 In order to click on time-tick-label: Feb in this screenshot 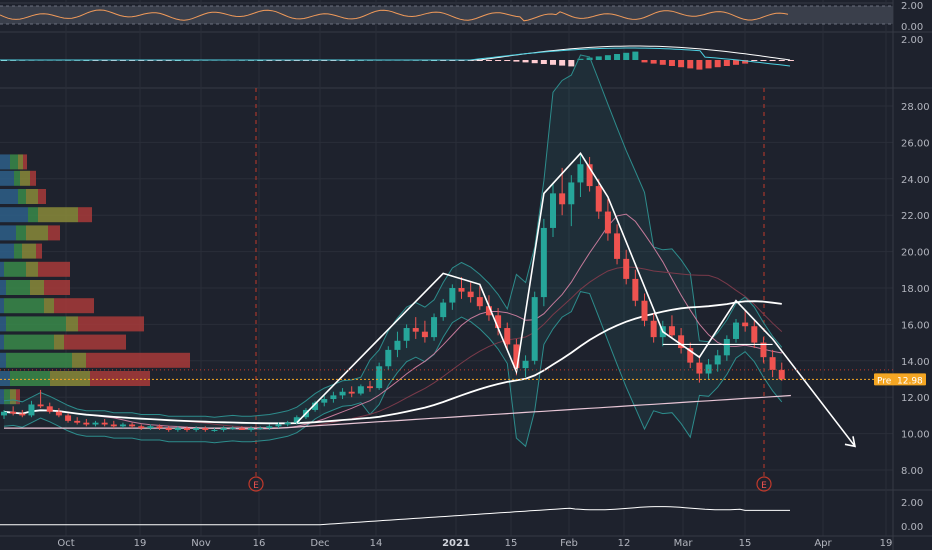, I will do `click(569, 543)`.